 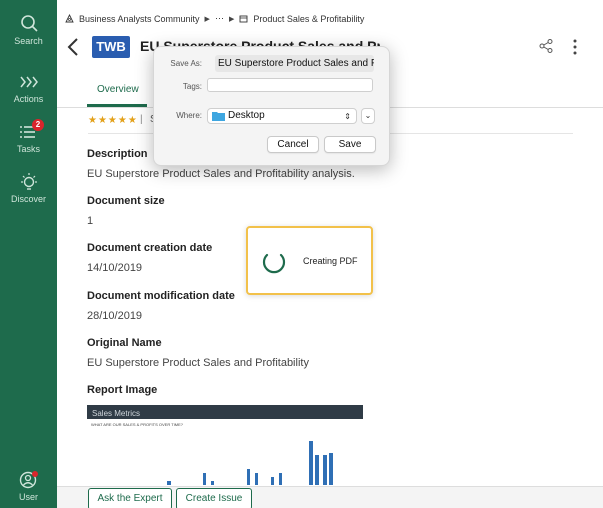 What do you see at coordinates (350, 144) in the screenshot?
I see `save-button: Save` at bounding box center [350, 144].